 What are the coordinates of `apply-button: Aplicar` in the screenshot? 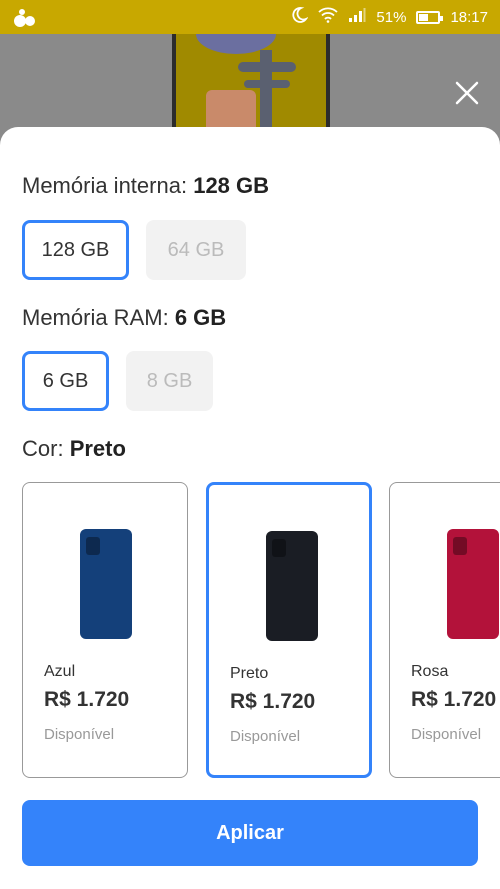 It's located at (250, 833).